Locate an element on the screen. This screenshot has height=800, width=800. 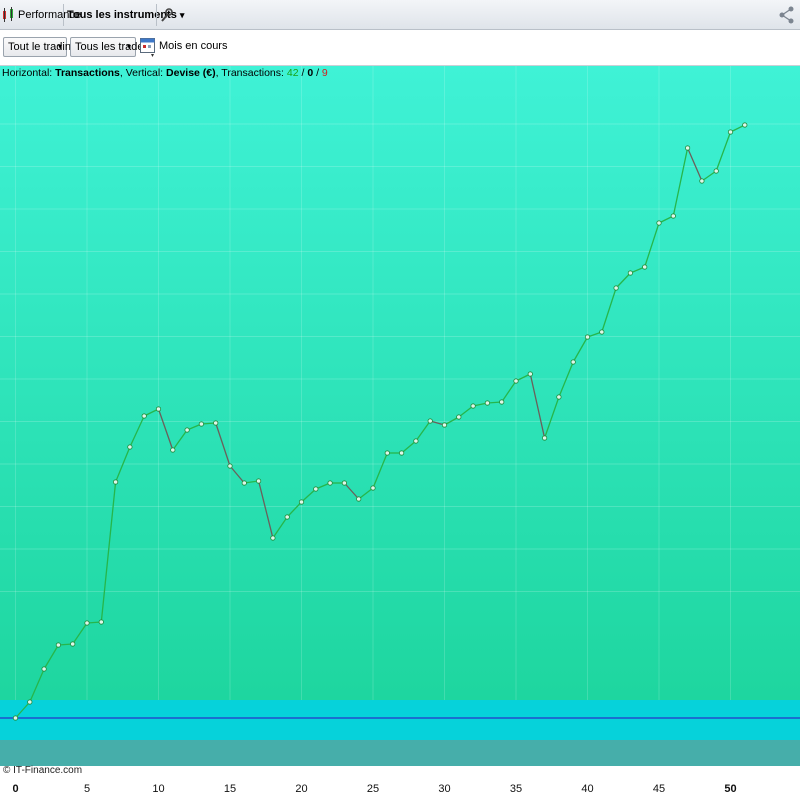
horizontal-value: Transactions is located at coordinates (87, 73).